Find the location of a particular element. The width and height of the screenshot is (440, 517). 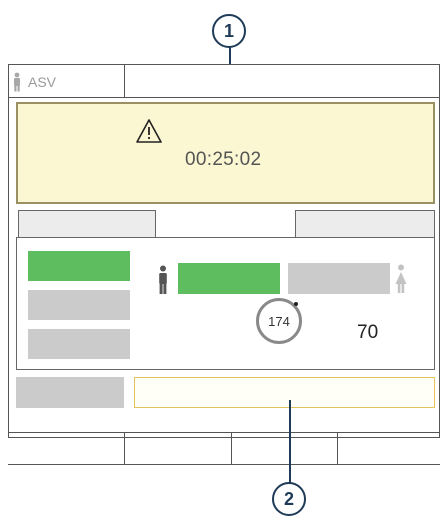

rate-marker is located at coordinates (296, 304).